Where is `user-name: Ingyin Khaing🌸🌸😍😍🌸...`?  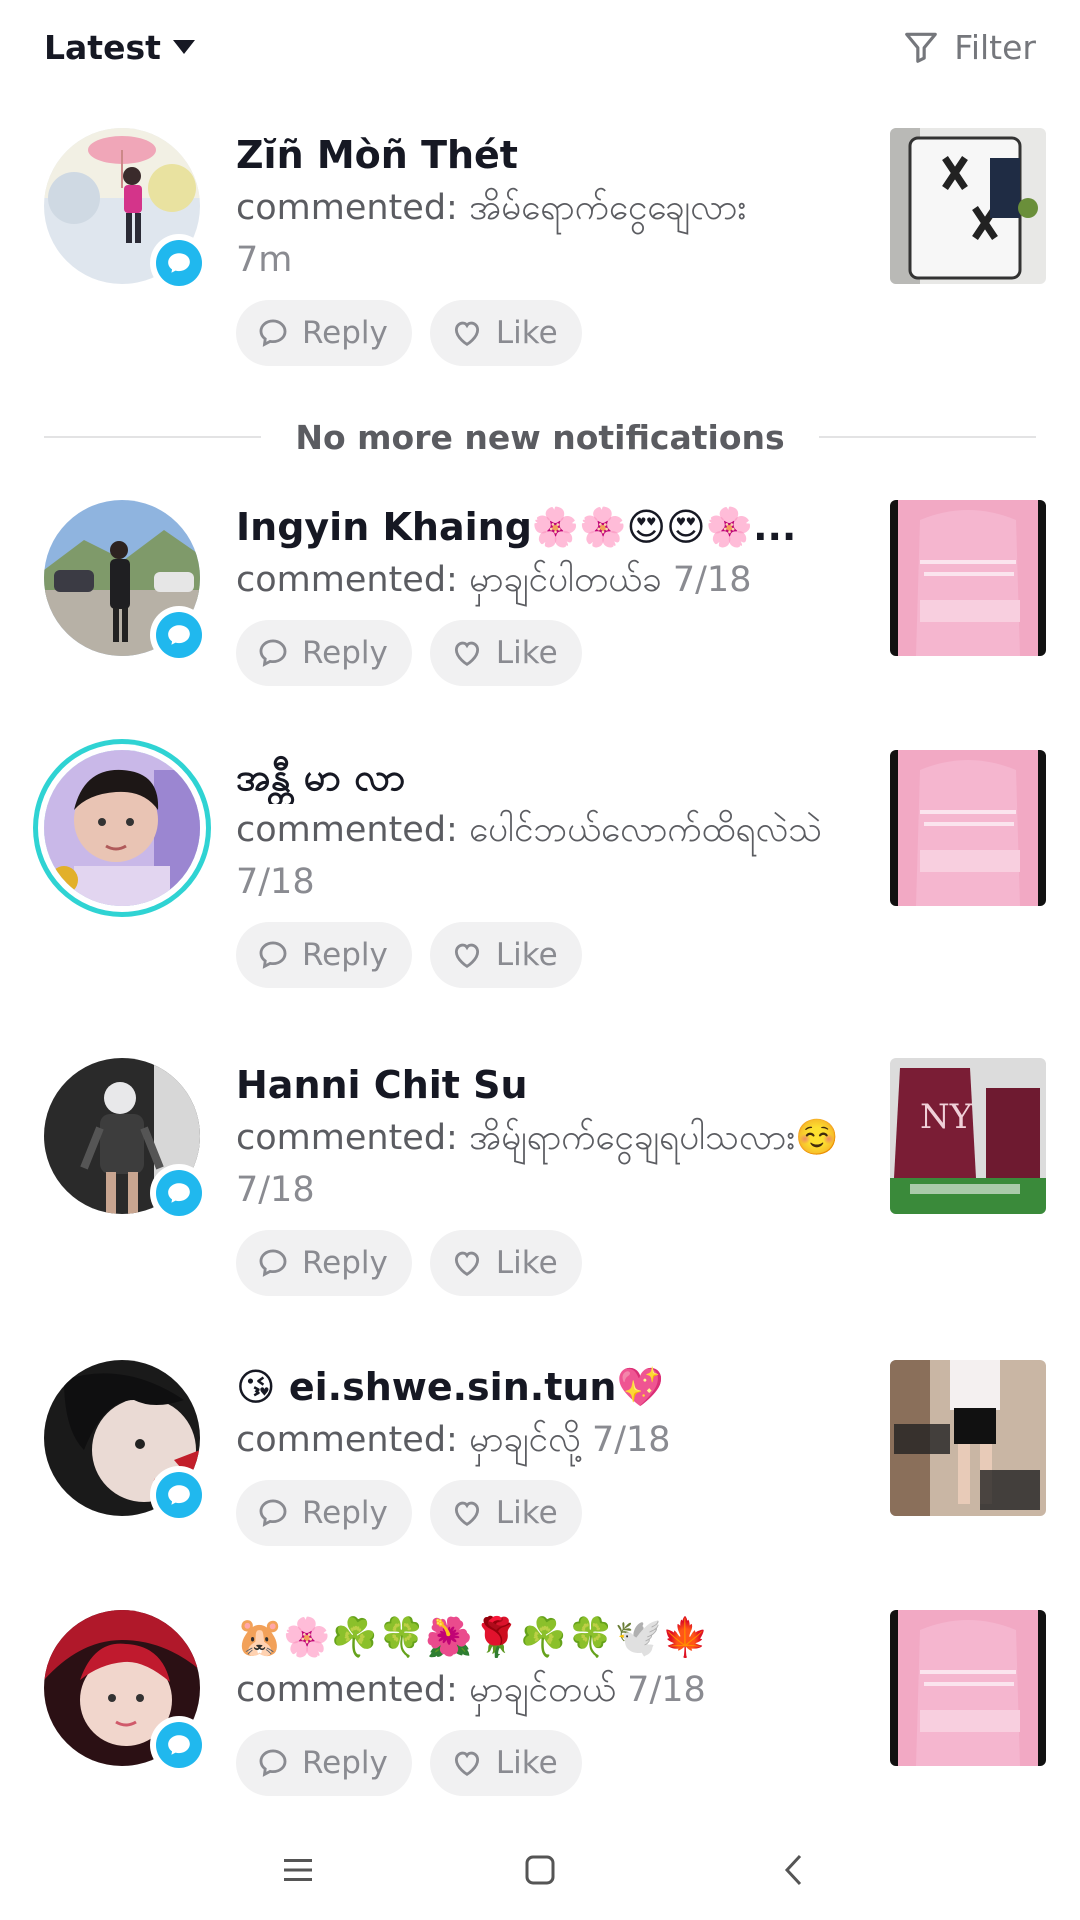 user-name: Ingyin Khaing🌸🌸😍😍🌸... is located at coordinates (546, 527).